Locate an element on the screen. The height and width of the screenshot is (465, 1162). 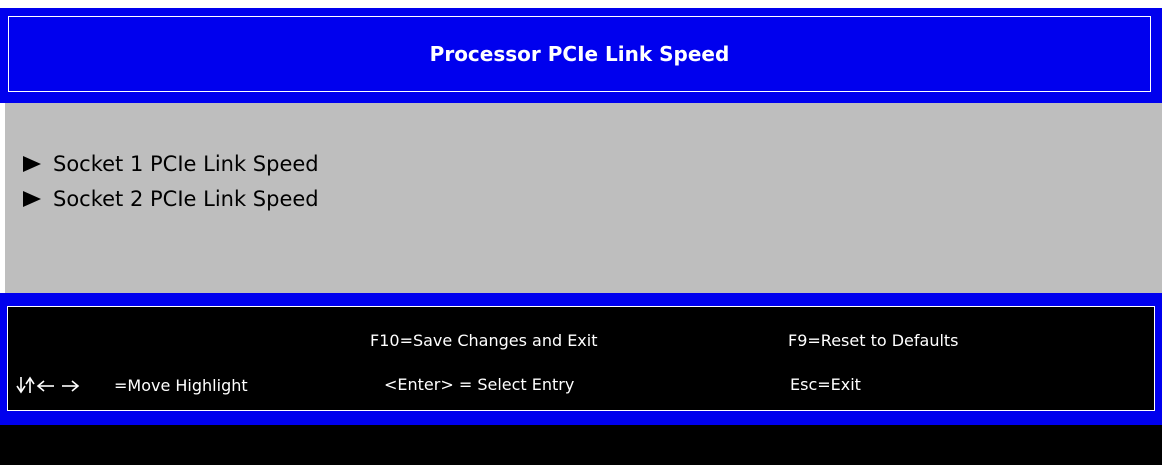
bottom-status-bar is located at coordinates (581, 445).